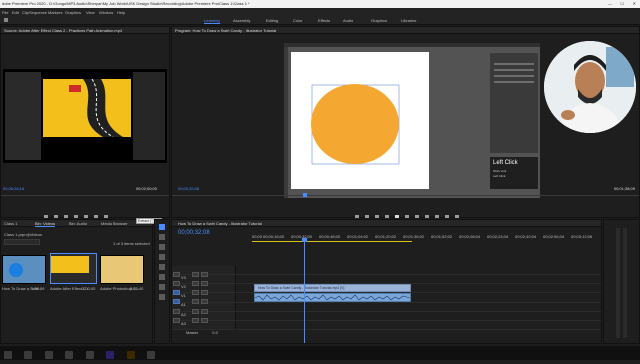 Image resolution: width=640 pixels, height=364 pixels. Describe the element at coordinates (379, 20) in the screenshot. I see `workspace-graphics: Graphics` at that location.